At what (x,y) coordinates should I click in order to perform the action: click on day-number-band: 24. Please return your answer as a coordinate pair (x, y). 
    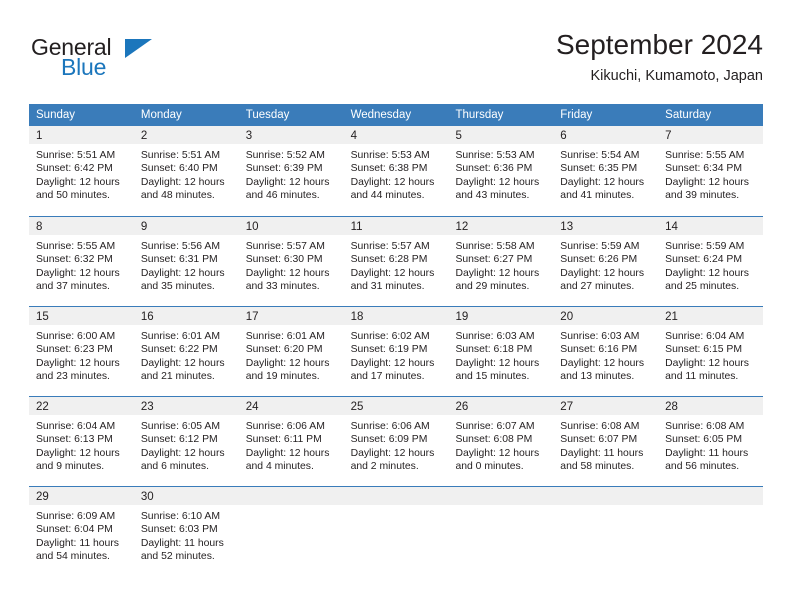
    Looking at the image, I should click on (291, 406).